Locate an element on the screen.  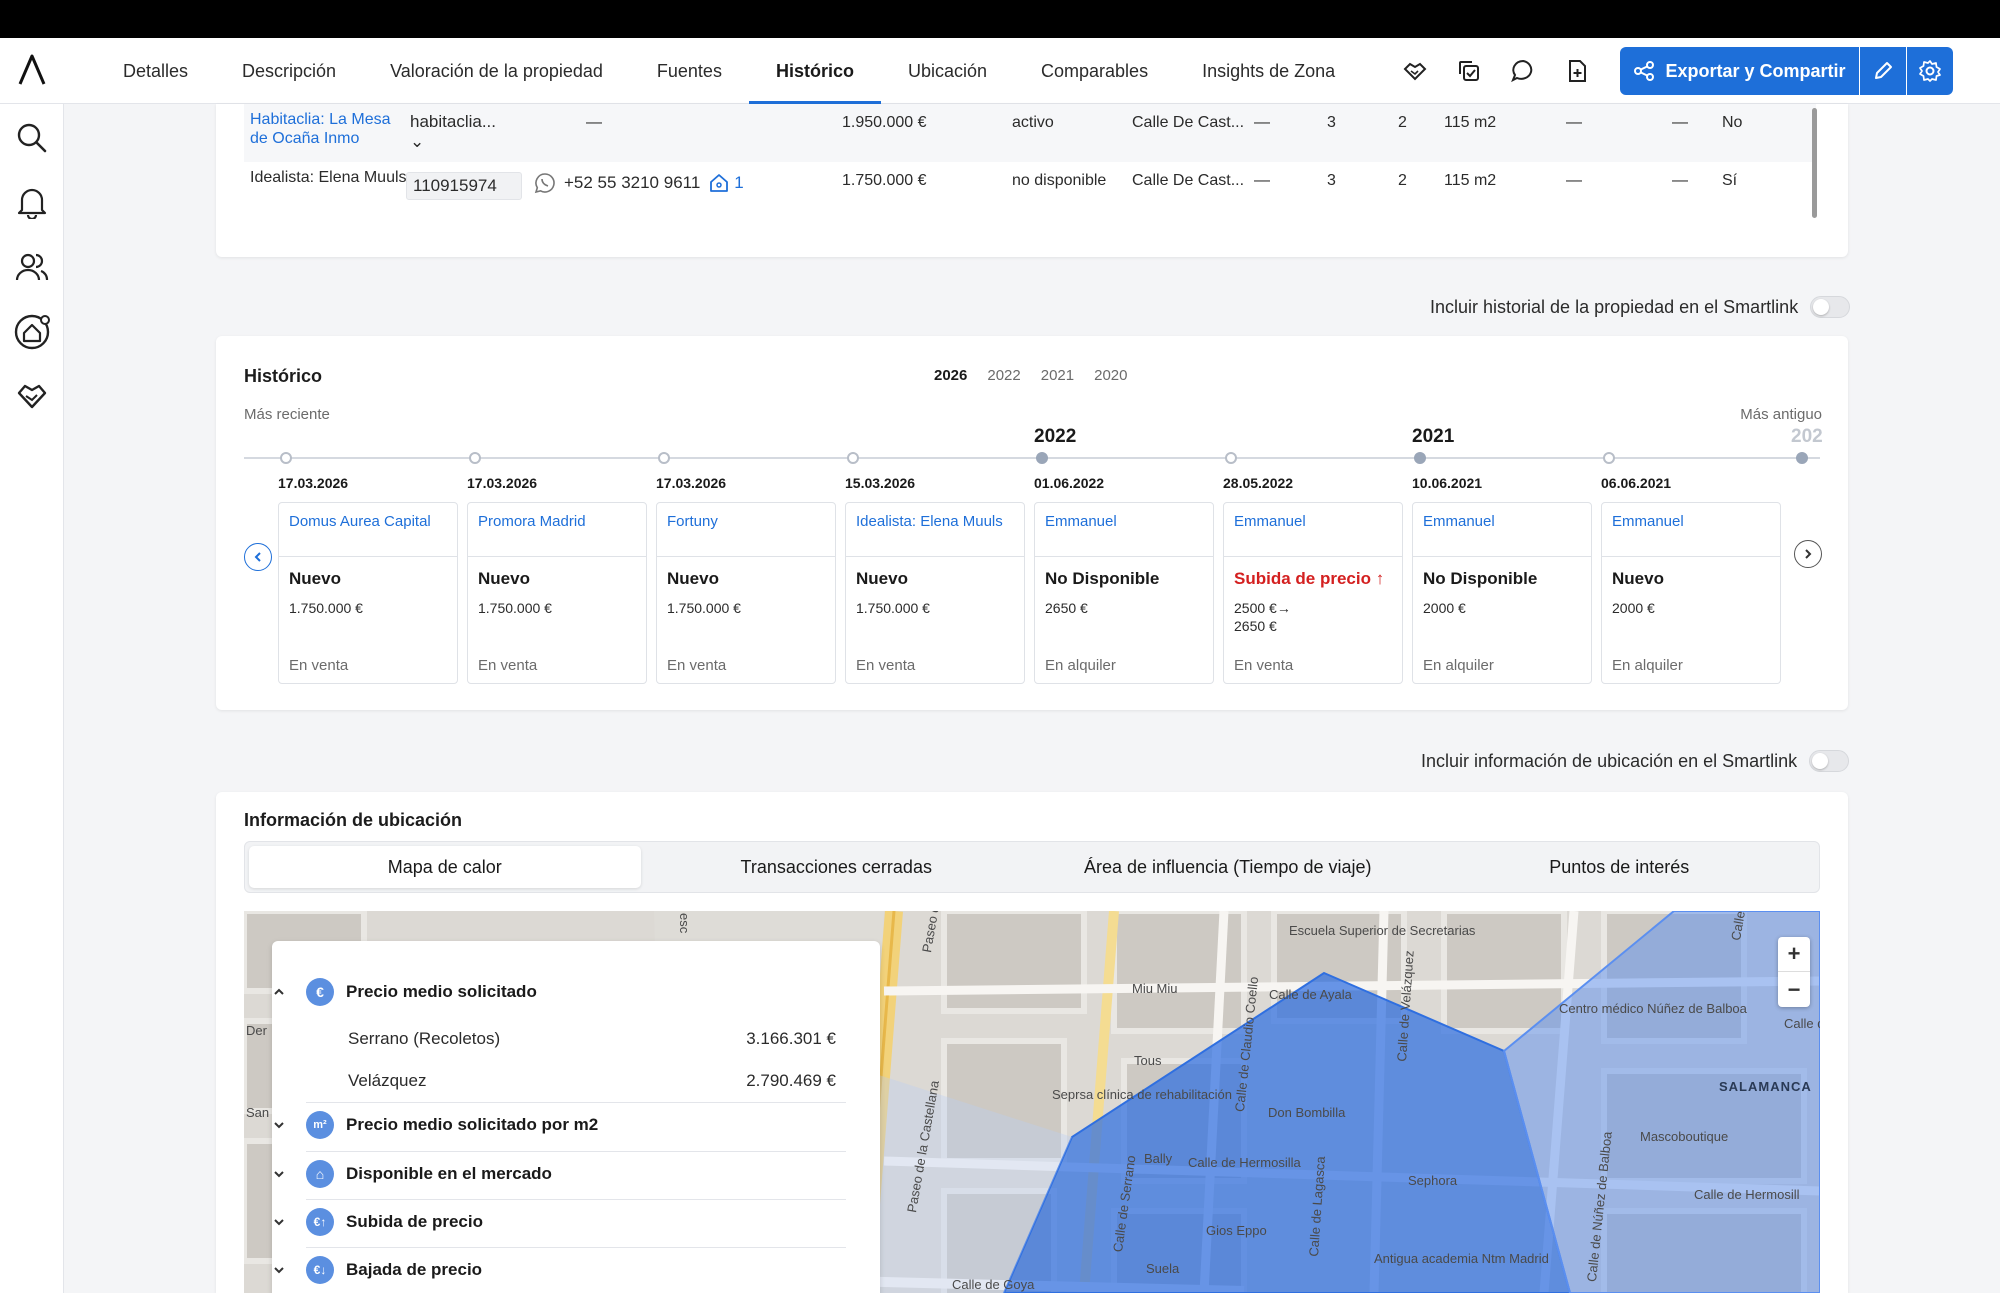
tab-insights-de-zona: Insights de Zona is located at coordinates (1268, 71).